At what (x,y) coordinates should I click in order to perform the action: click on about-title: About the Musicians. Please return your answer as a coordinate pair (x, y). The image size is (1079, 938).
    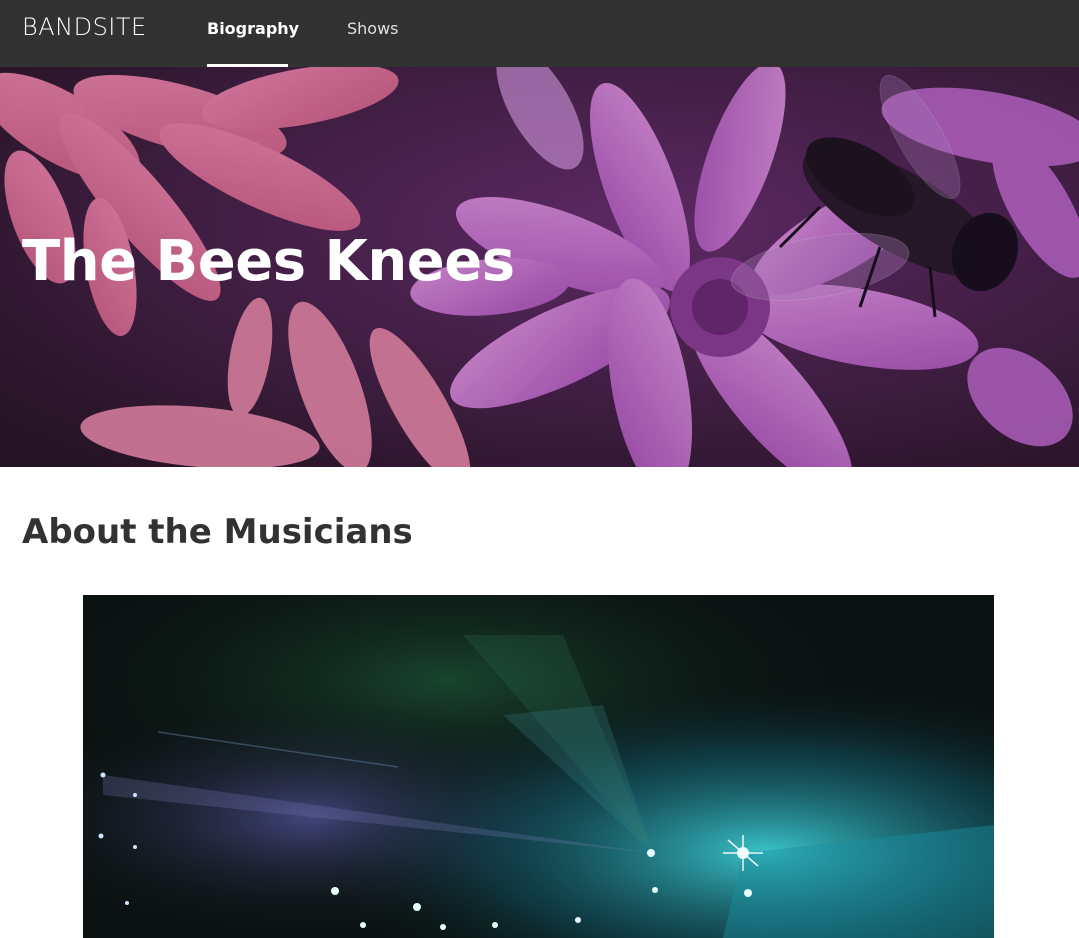
    Looking at the image, I should click on (217, 532).